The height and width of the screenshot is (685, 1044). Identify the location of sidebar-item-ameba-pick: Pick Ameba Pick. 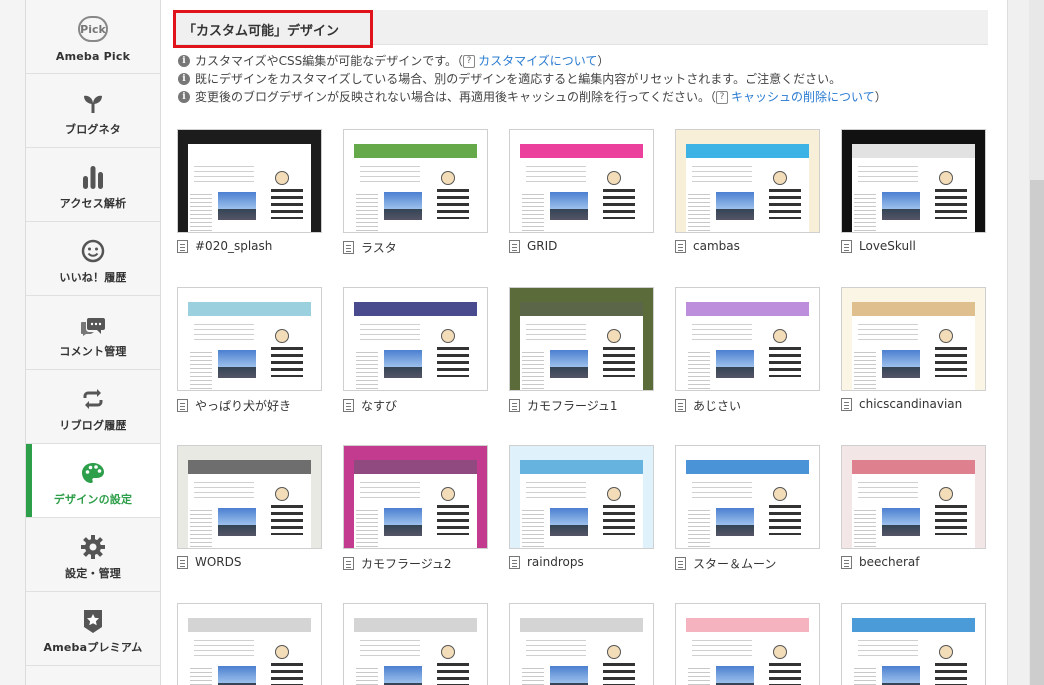
(93, 37).